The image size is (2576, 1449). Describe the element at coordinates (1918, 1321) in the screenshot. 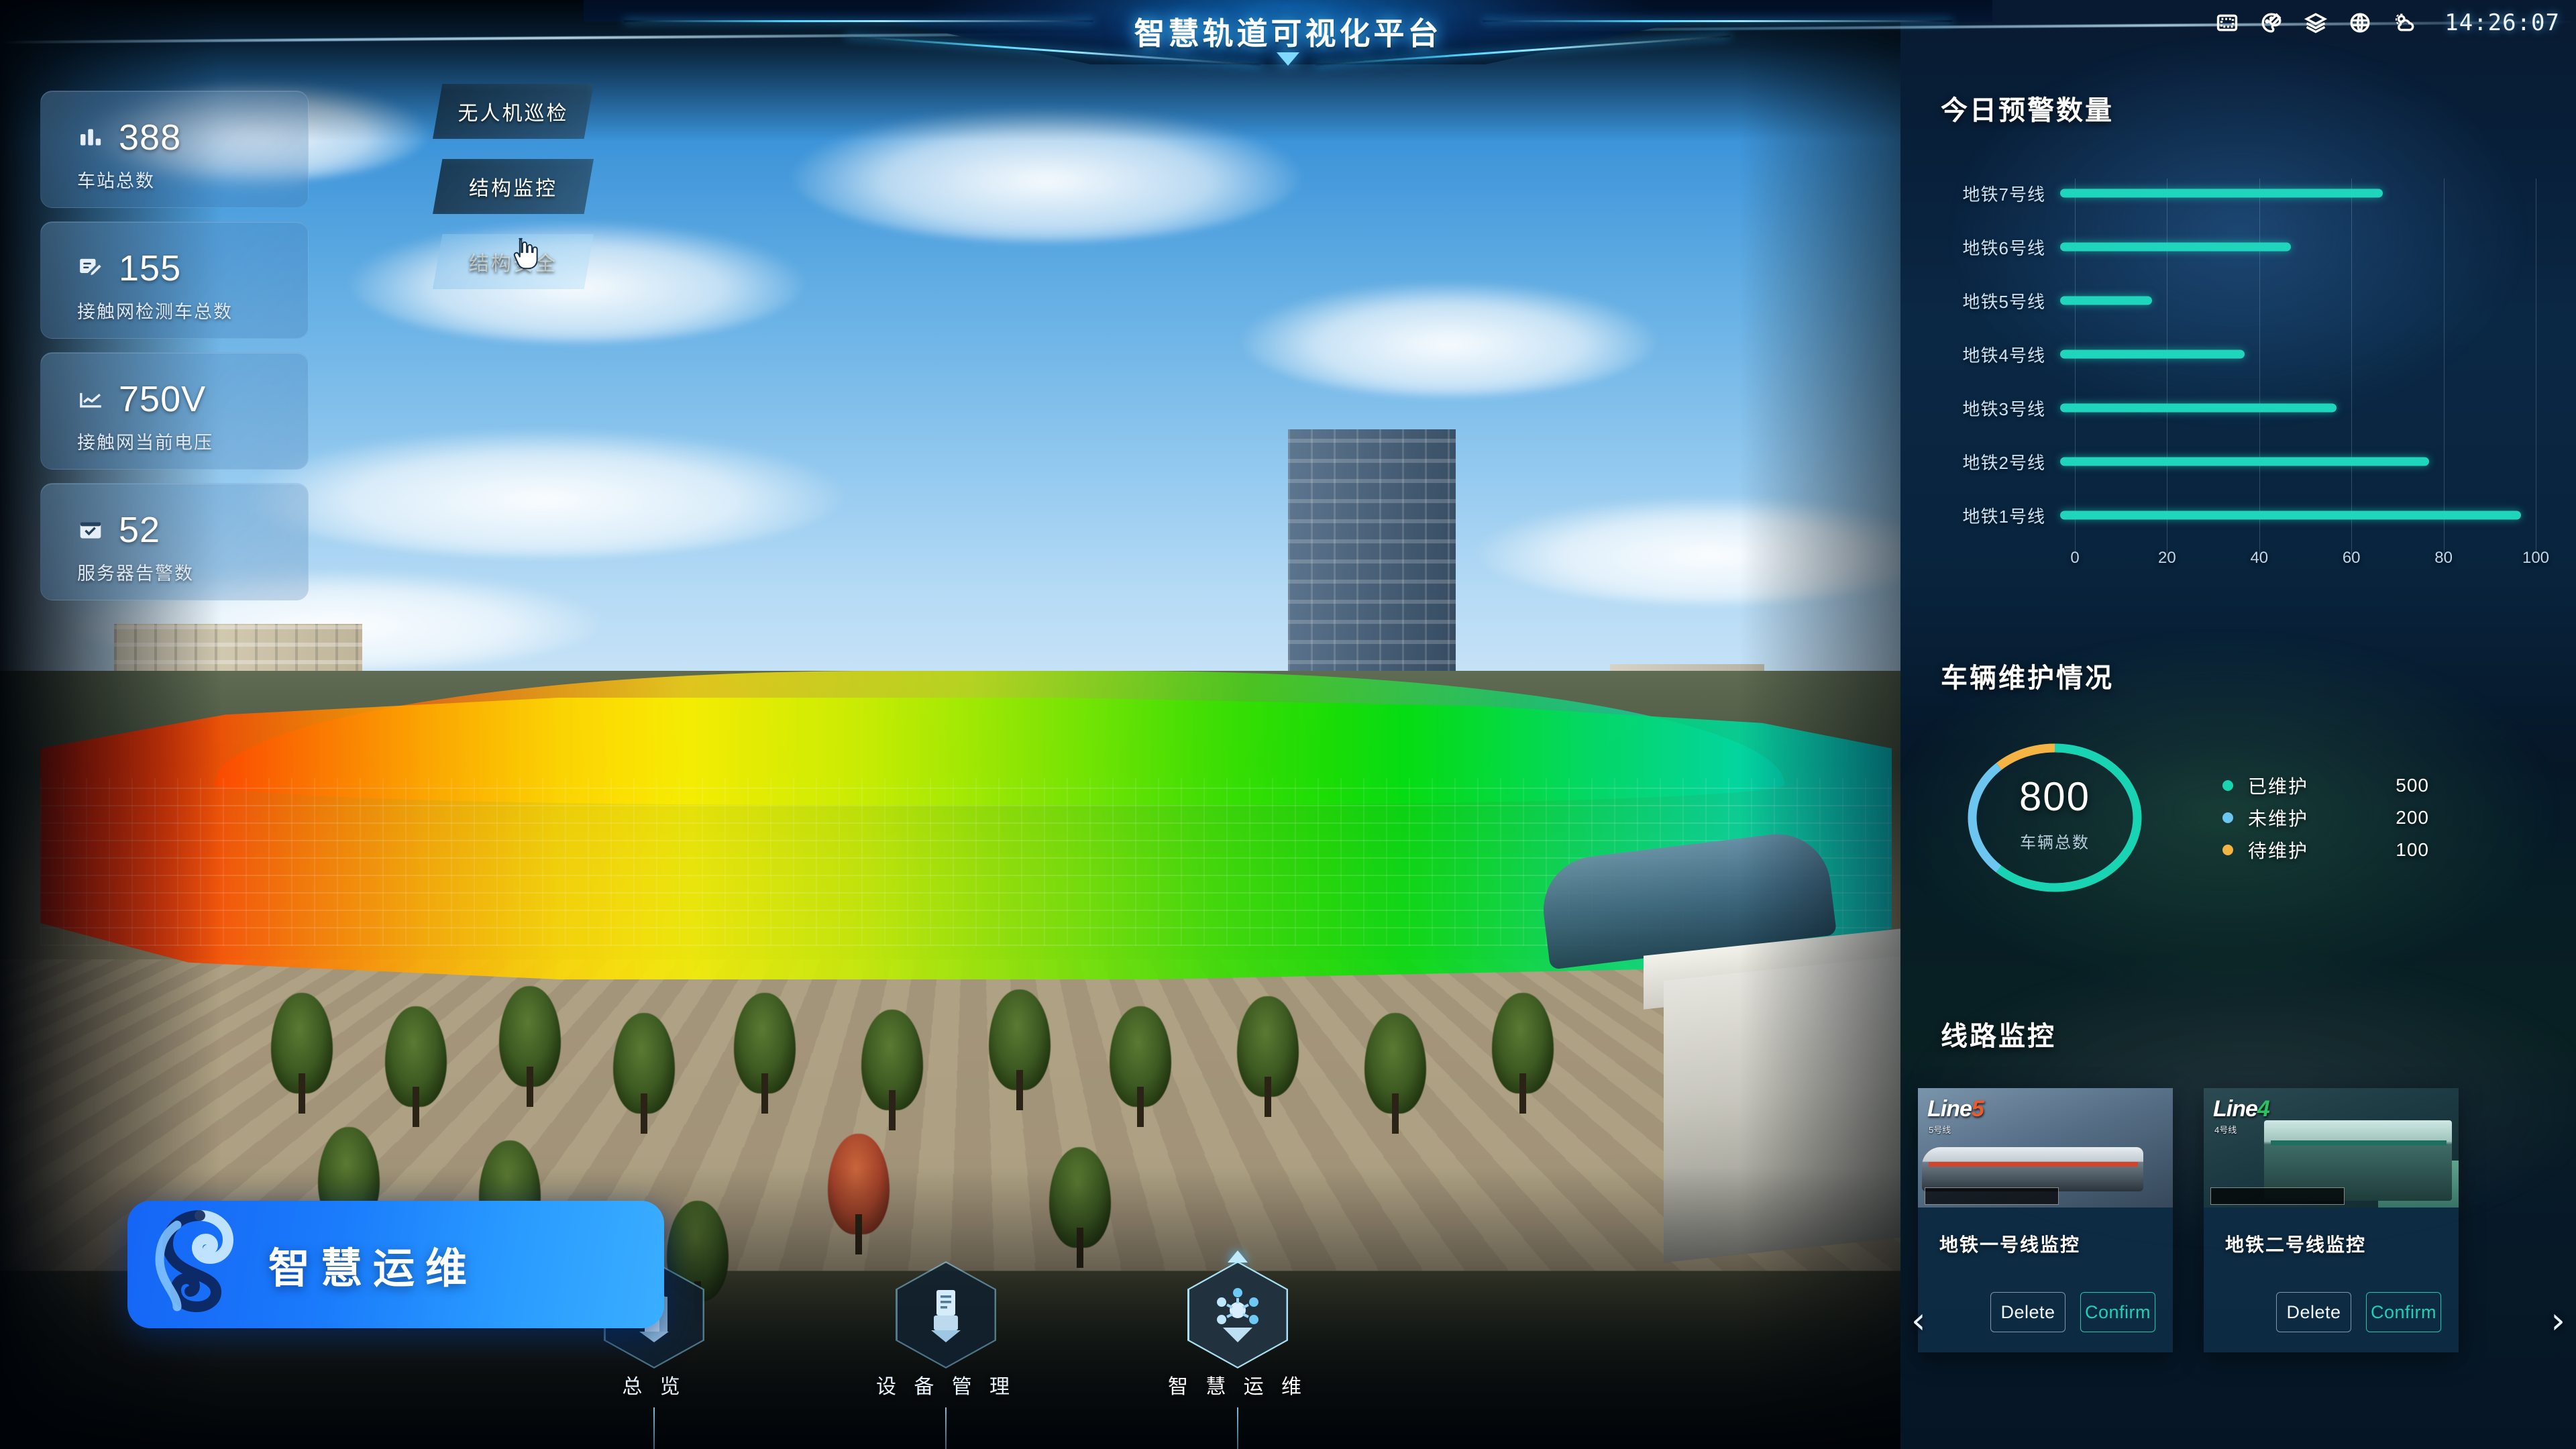

I see `carousel-prev-button: ‹` at that location.